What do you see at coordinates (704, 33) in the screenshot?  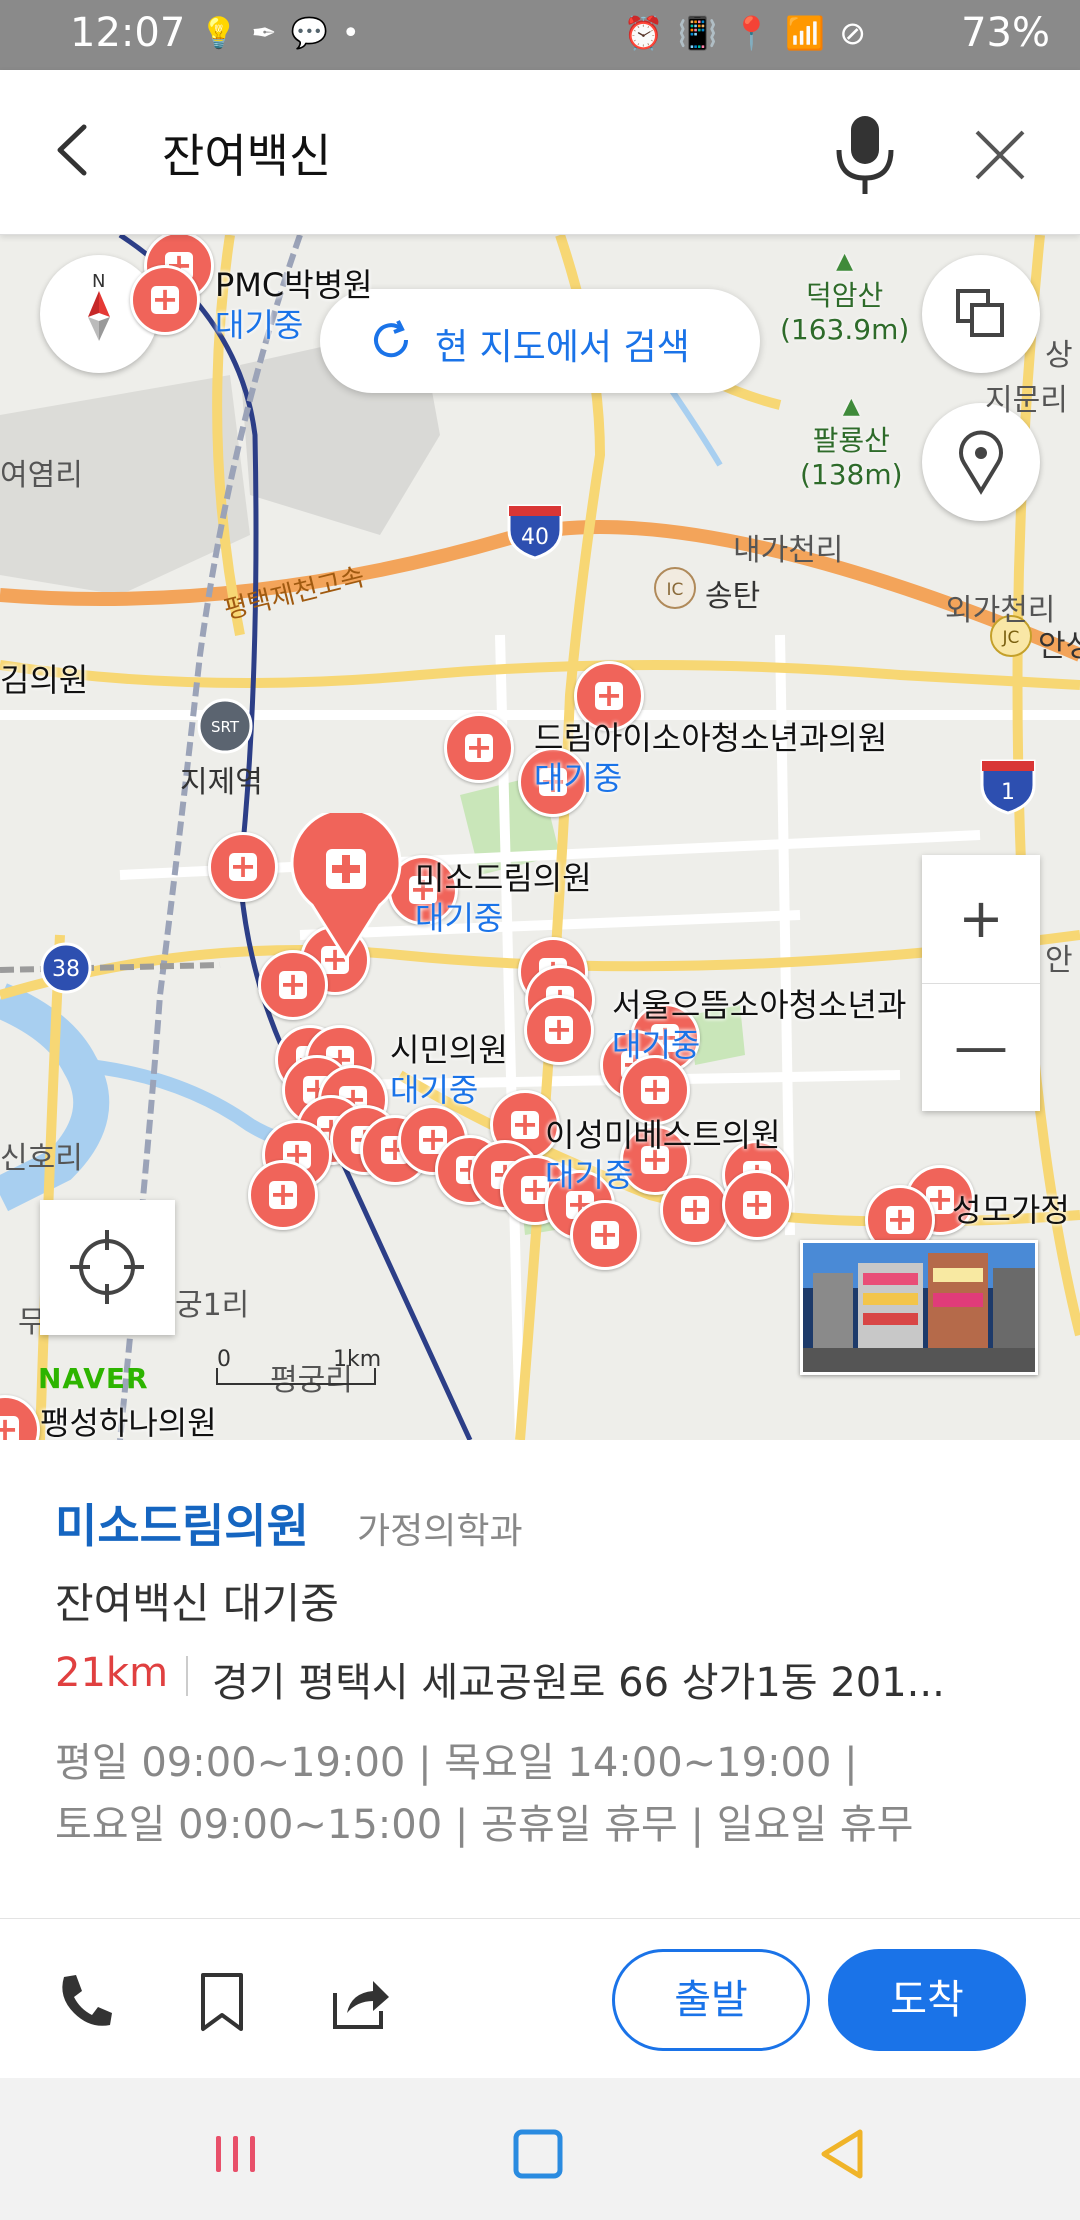 I see `vibrate-icon: 📳` at bounding box center [704, 33].